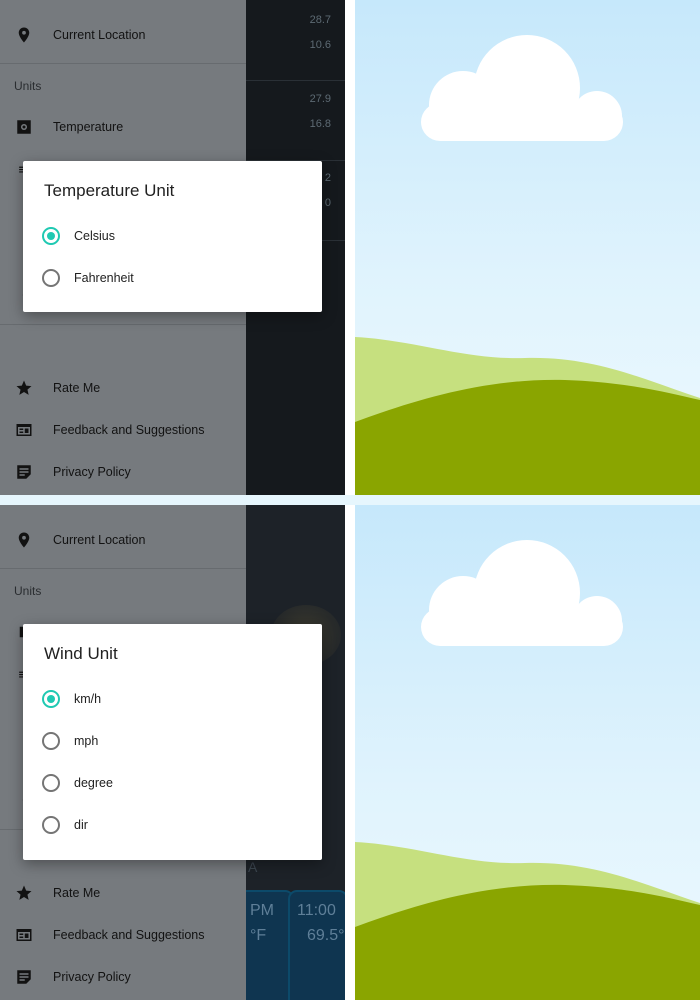 This screenshot has width=700, height=1000. I want to click on forecast-value: 10.6, so click(320, 45).